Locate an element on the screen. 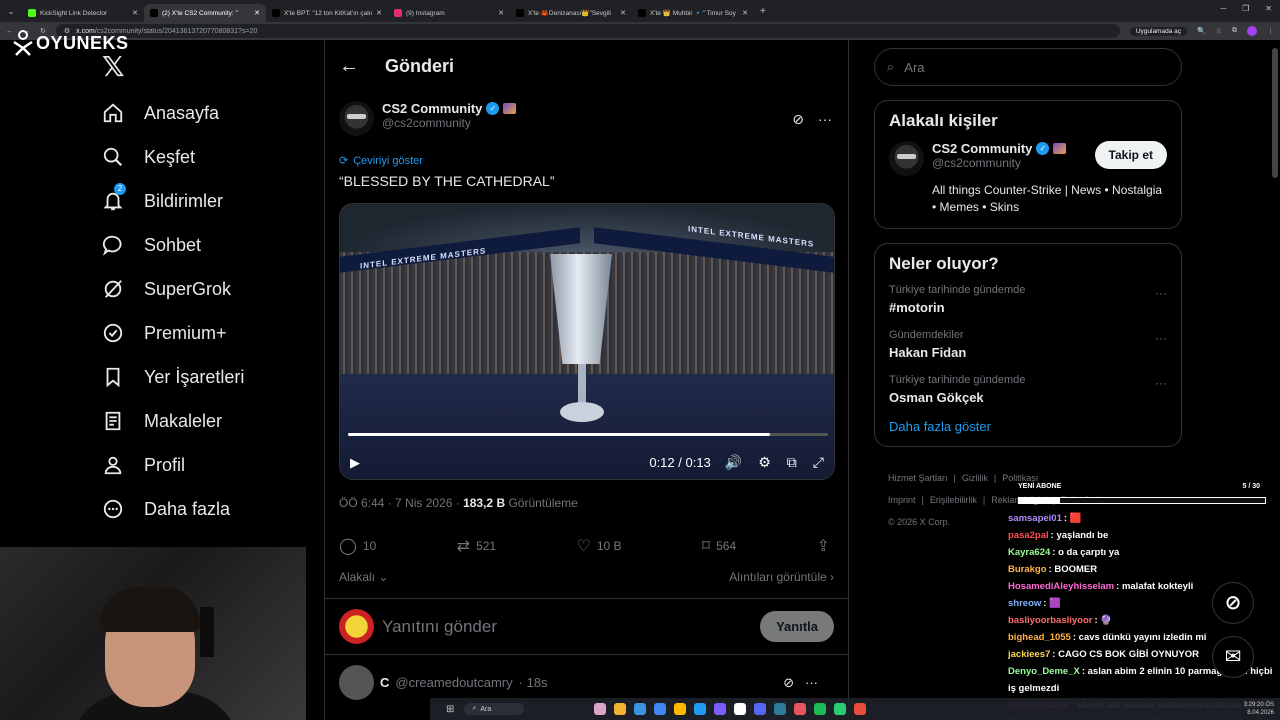 The width and height of the screenshot is (1280, 720). nav-item-supergrok: SuperGrok is located at coordinates (207, 289).